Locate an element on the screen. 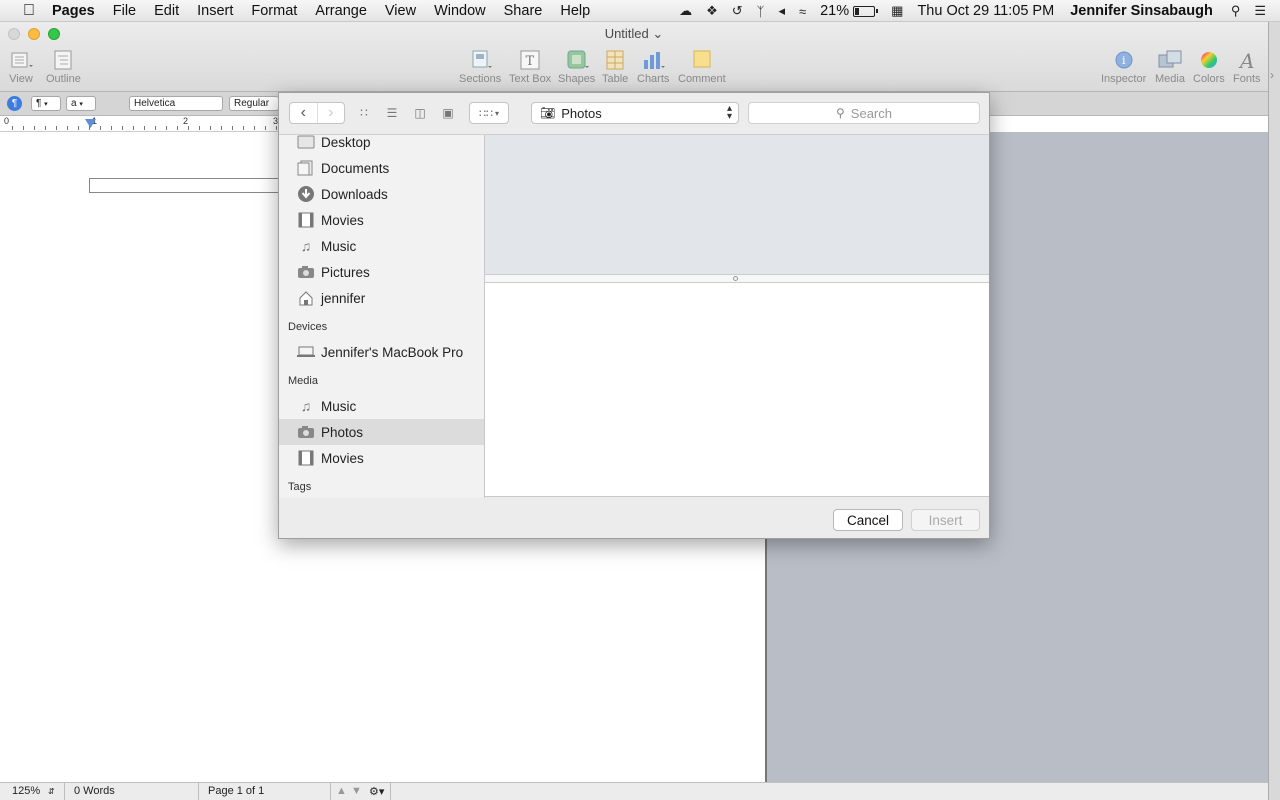  menu-insert: Insert is located at coordinates (215, 11).